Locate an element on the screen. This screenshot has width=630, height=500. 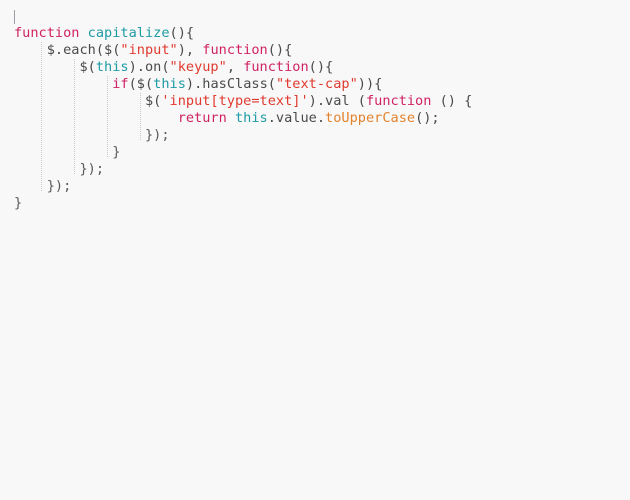
code-token-plain: $ is located at coordinates (34, 50).